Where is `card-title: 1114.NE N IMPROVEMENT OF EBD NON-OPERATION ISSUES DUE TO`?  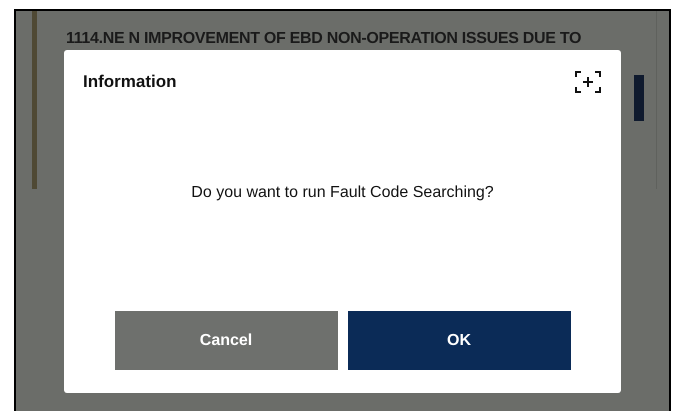 card-title: 1114.NE N IMPROVEMENT OF EBD NON-OPERATION ISSUES DUE TO is located at coordinates (324, 39).